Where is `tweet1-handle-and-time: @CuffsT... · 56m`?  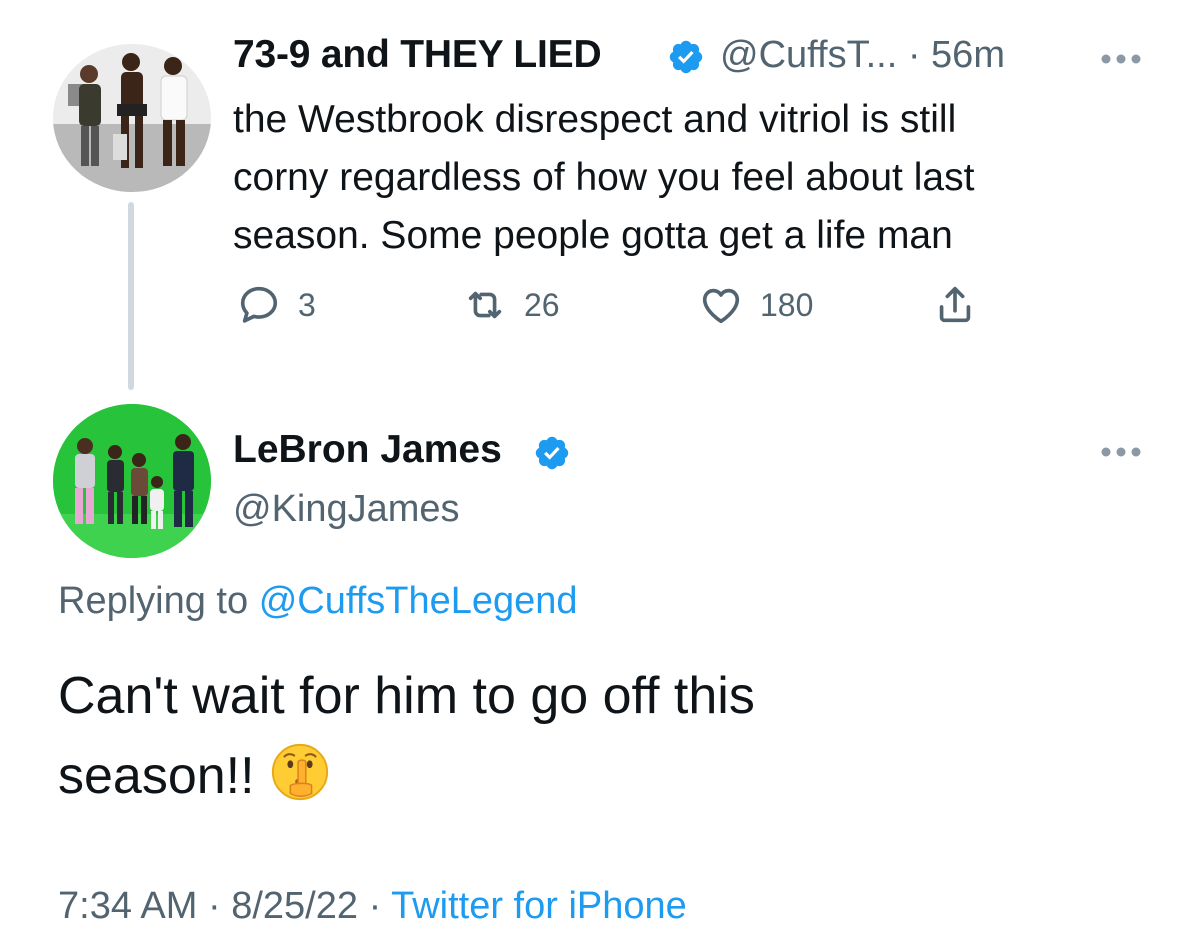 tweet1-handle-and-time: @CuffsT... · 56m is located at coordinates (862, 55).